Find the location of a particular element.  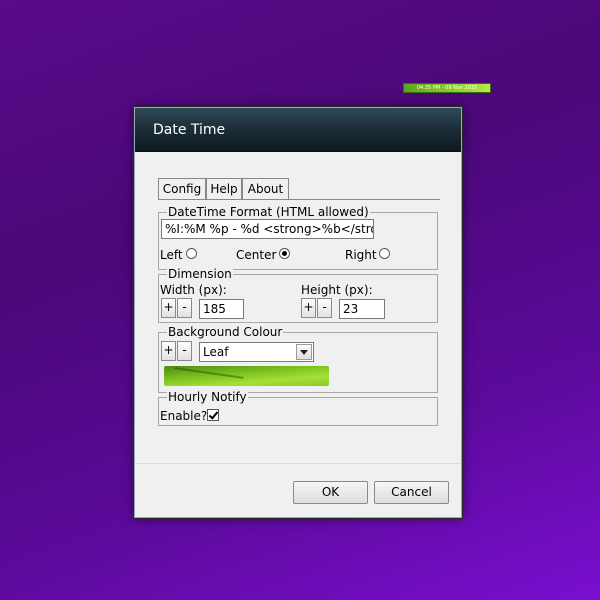

colour-plus-button: + is located at coordinates (168, 351).